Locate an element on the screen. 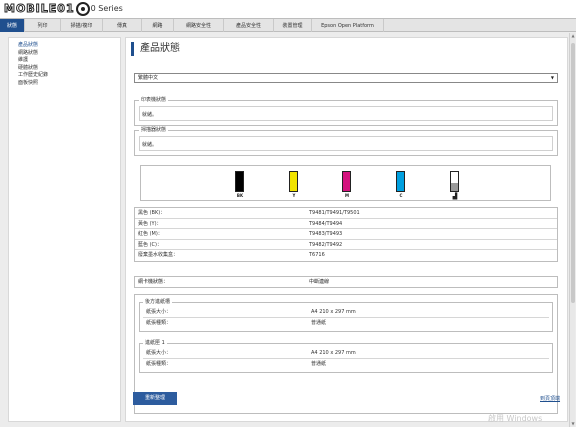 The width and height of the screenshot is (576, 427). cartridge-key: 藍色 (C)： is located at coordinates (150, 244).